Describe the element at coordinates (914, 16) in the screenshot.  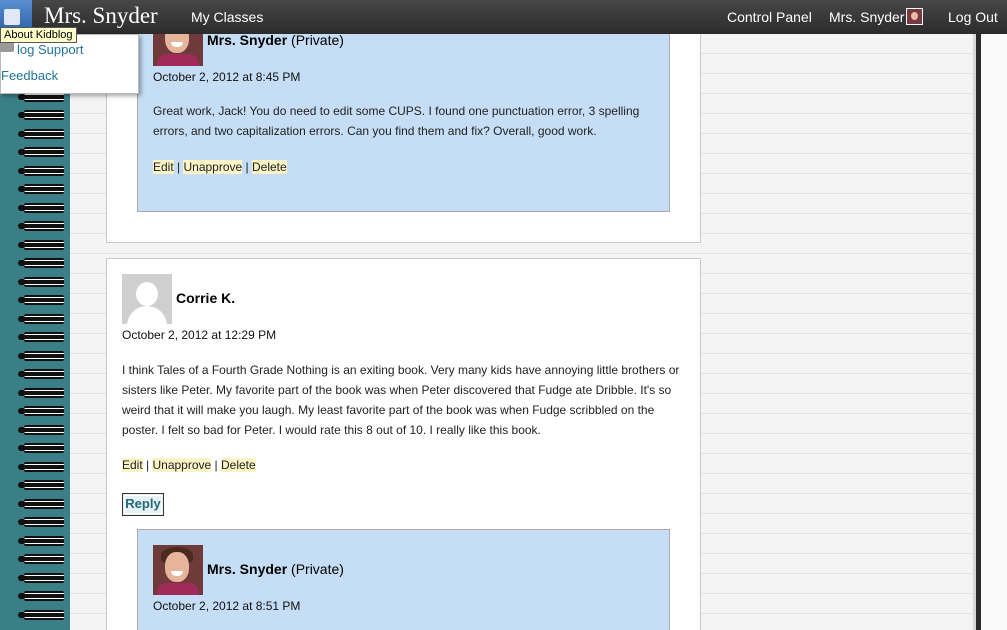
I see `user-avatar` at that location.